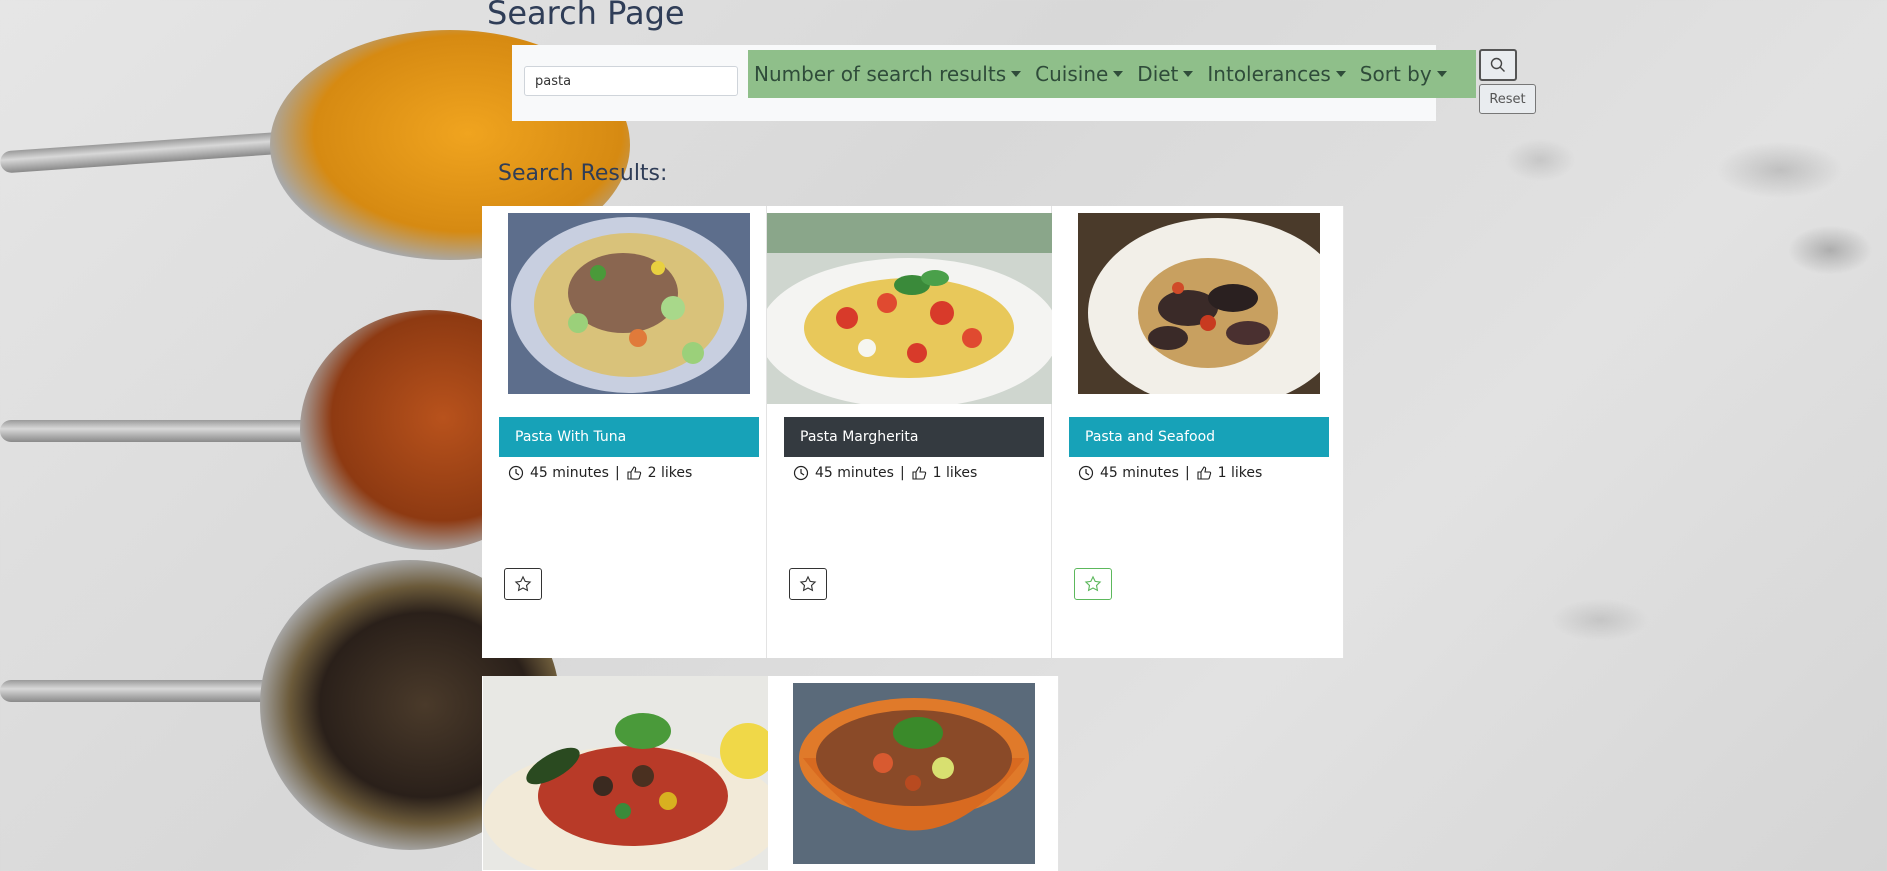 The height and width of the screenshot is (871, 1887). What do you see at coordinates (1269, 74) in the screenshot?
I see `dropdown-label: Intolerances` at bounding box center [1269, 74].